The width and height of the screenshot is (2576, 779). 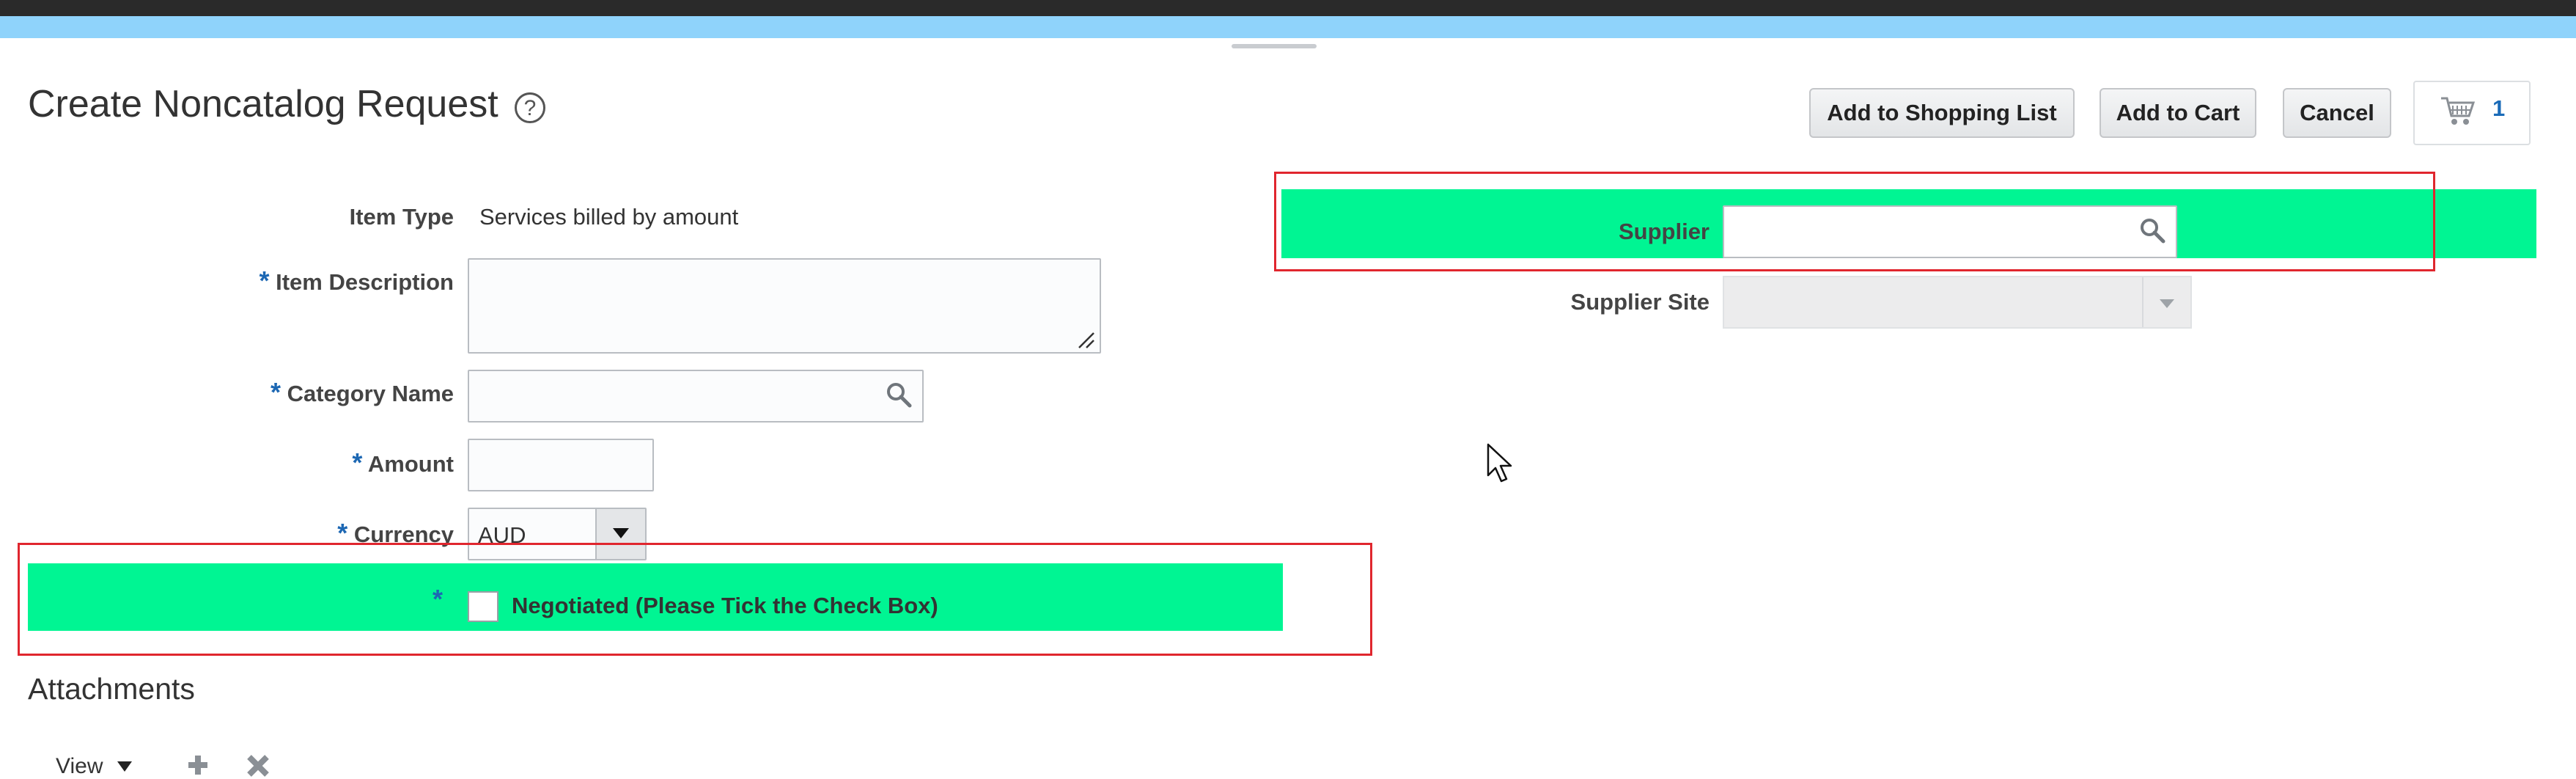 I want to click on header-accent-bar, so click(x=1288, y=27).